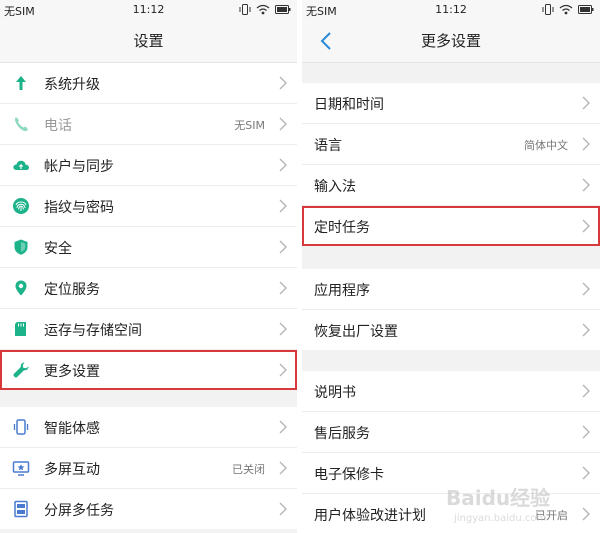 This screenshot has width=600, height=533. What do you see at coordinates (79, 511) in the screenshot?
I see `settings-item-label: 分屏多任务` at bounding box center [79, 511].